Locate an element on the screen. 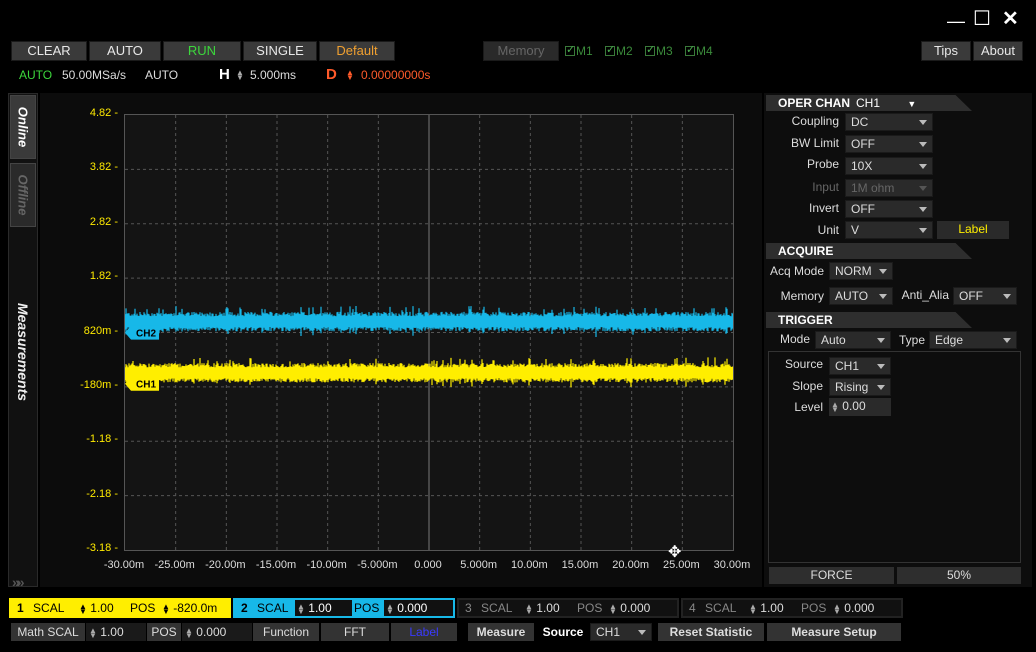  ch4-pos-field: ▲ ▼ 0.000 is located at coordinates (866, 608).